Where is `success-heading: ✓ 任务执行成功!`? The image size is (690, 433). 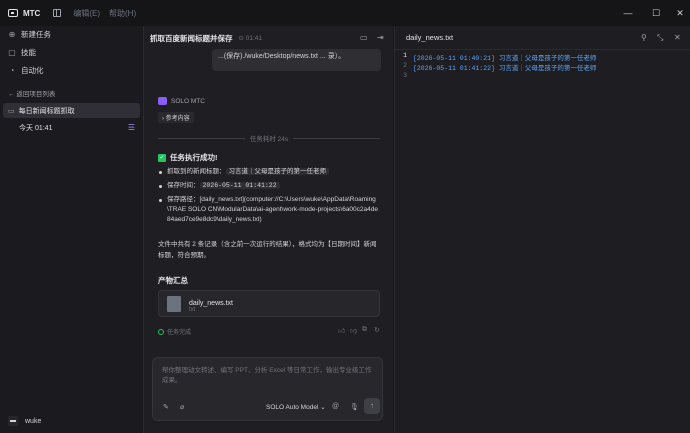 success-heading: ✓ 任务执行成功! is located at coordinates (188, 157).